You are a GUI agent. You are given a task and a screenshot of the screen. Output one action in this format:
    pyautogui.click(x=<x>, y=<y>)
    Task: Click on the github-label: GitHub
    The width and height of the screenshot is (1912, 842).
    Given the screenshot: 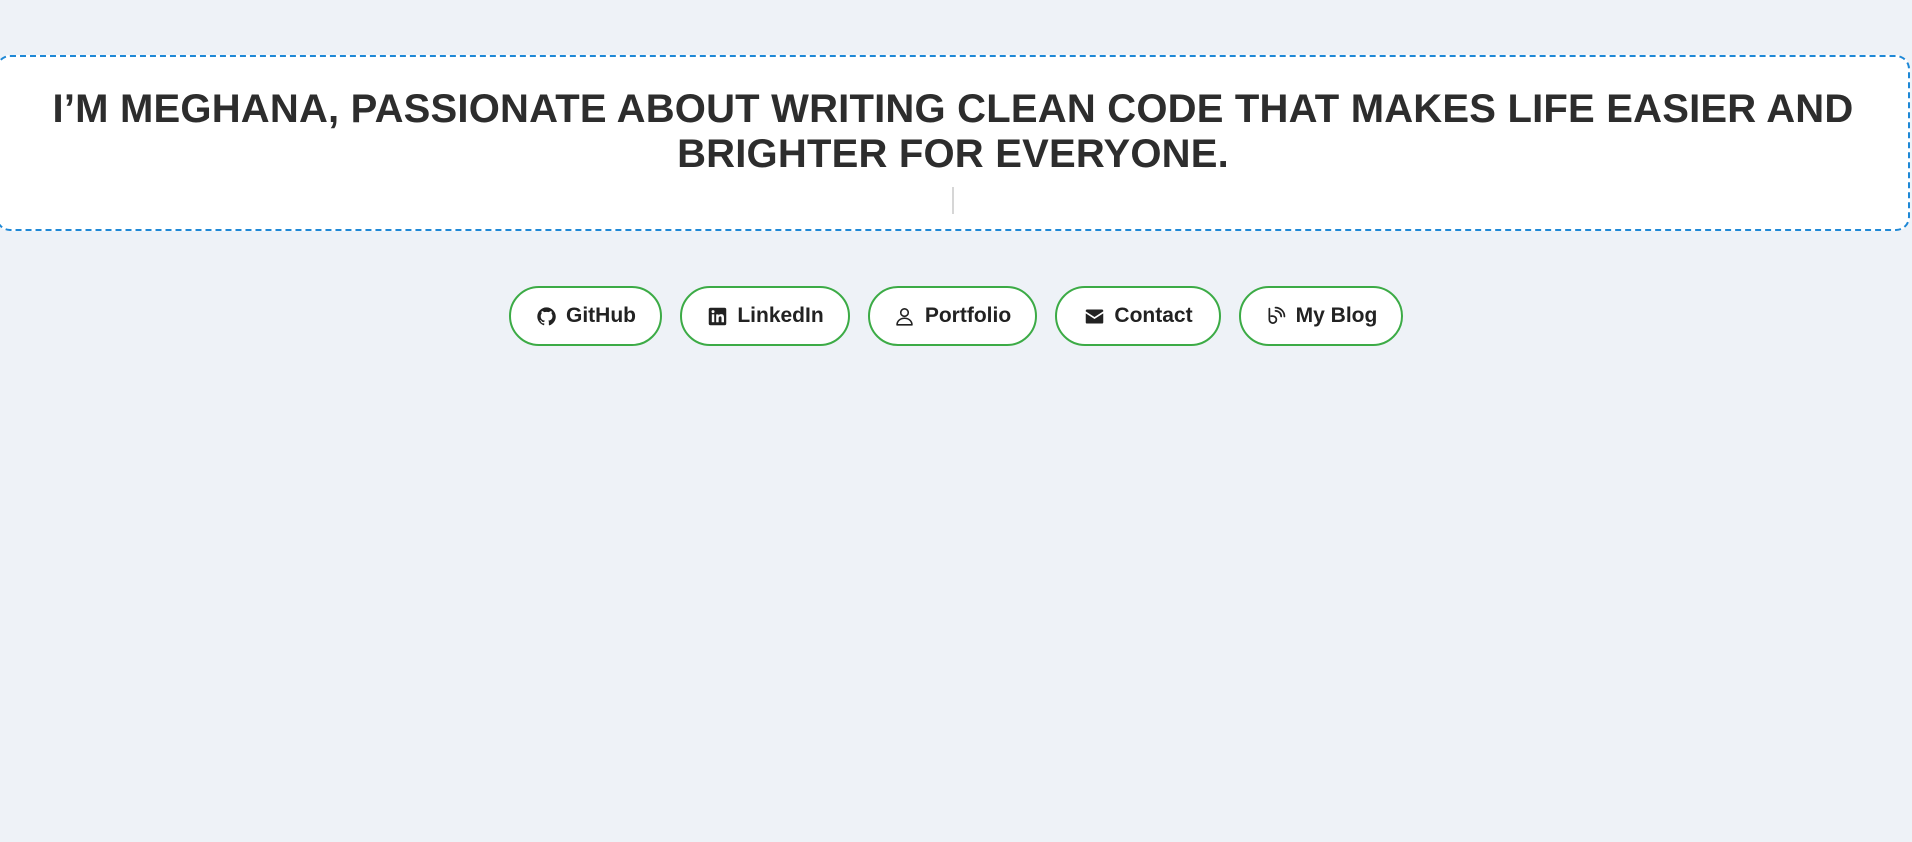 What is the action you would take?
    pyautogui.click(x=601, y=315)
    